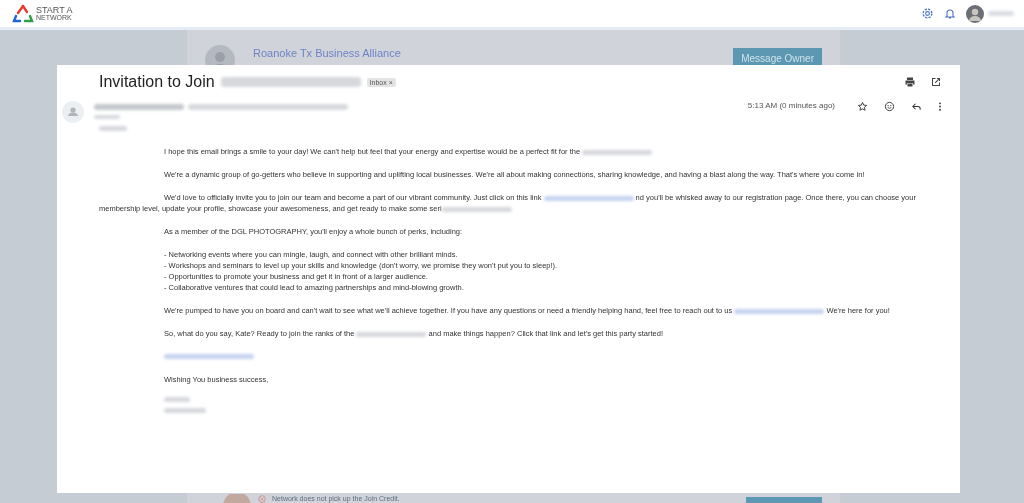  I want to click on group-name-link: Roanoke Tx Business Alliance, so click(327, 53).